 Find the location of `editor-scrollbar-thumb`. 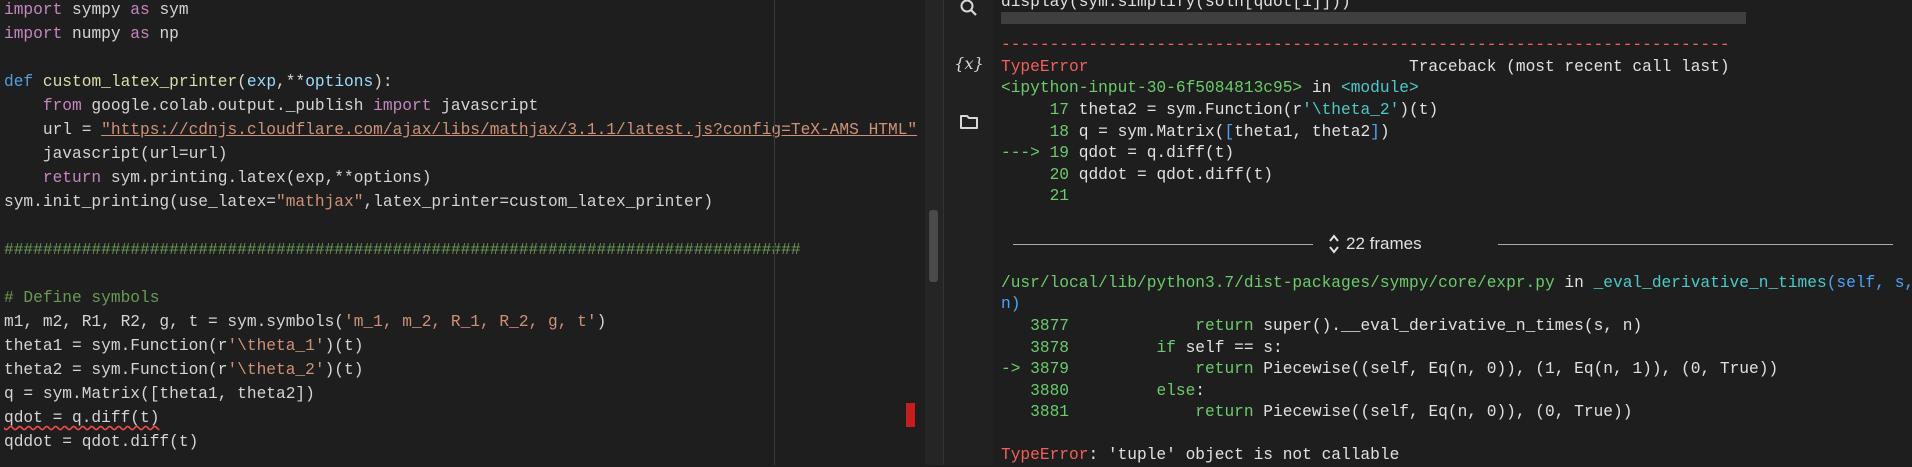

editor-scrollbar-thumb is located at coordinates (933, 246).